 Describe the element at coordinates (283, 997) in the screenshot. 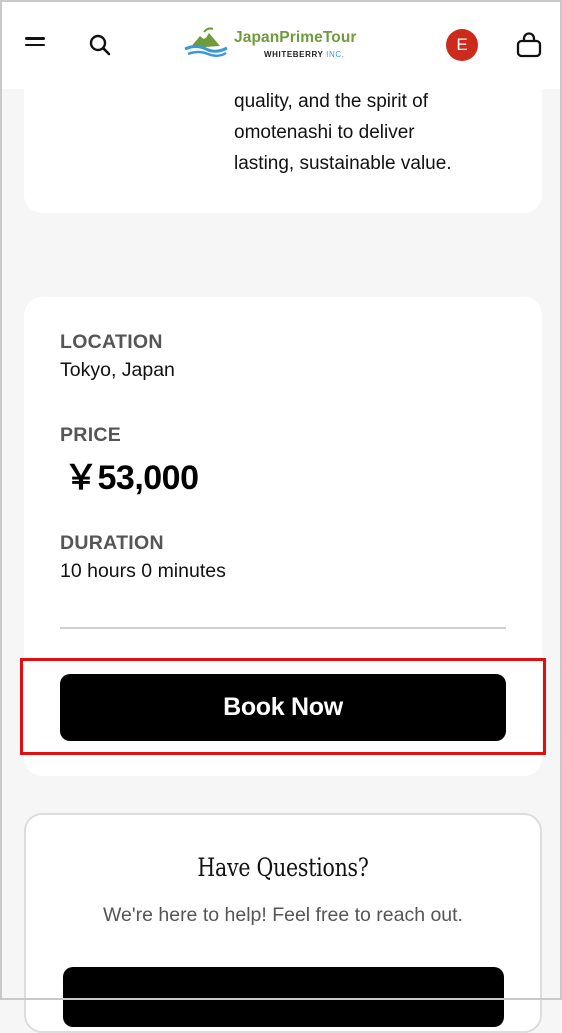

I see `contact-button` at that location.